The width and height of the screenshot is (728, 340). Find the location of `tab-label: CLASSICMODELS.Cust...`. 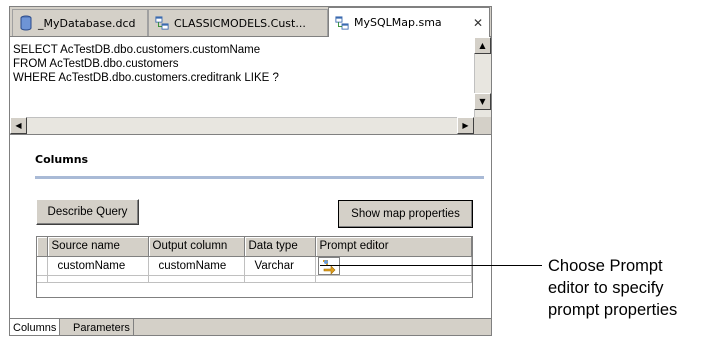

tab-label: CLASSICMODELS.Cust... is located at coordinates (240, 23).